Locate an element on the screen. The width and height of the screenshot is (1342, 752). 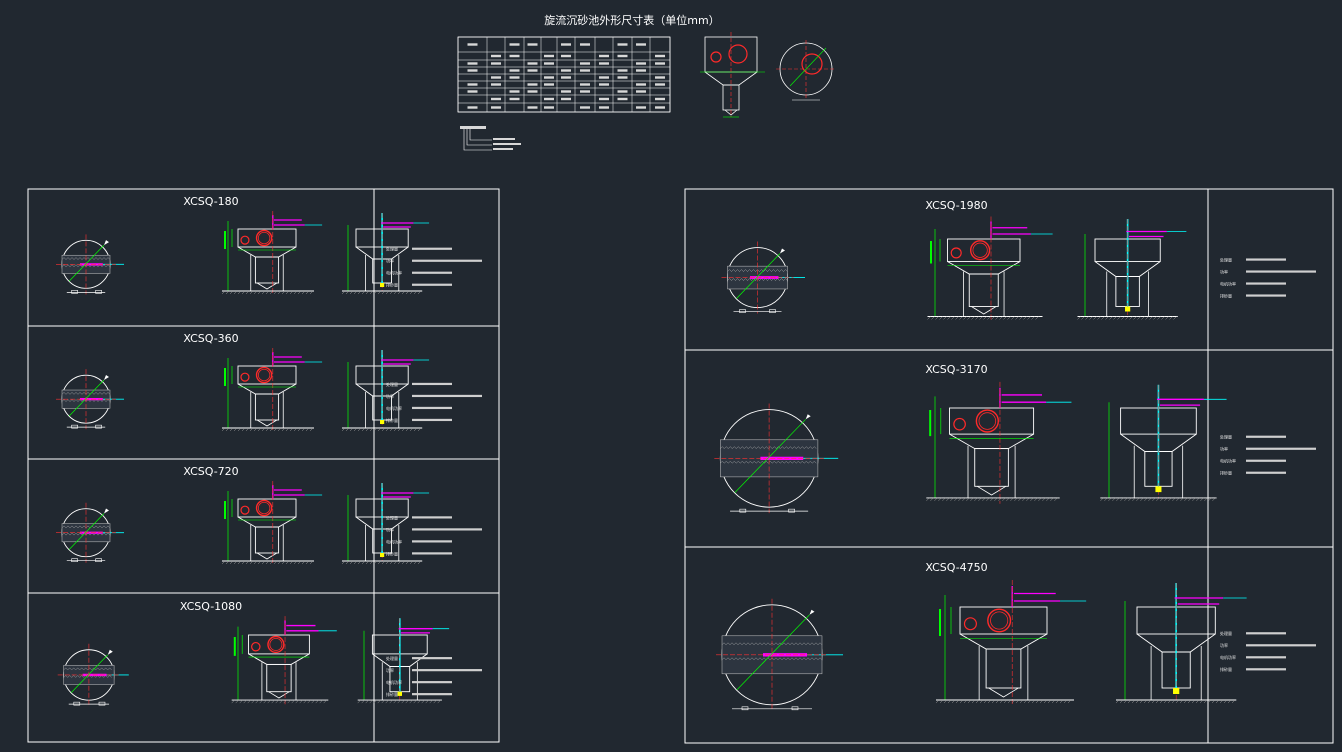
section-outlet-pipe-inner is located at coordinates (987, 421).